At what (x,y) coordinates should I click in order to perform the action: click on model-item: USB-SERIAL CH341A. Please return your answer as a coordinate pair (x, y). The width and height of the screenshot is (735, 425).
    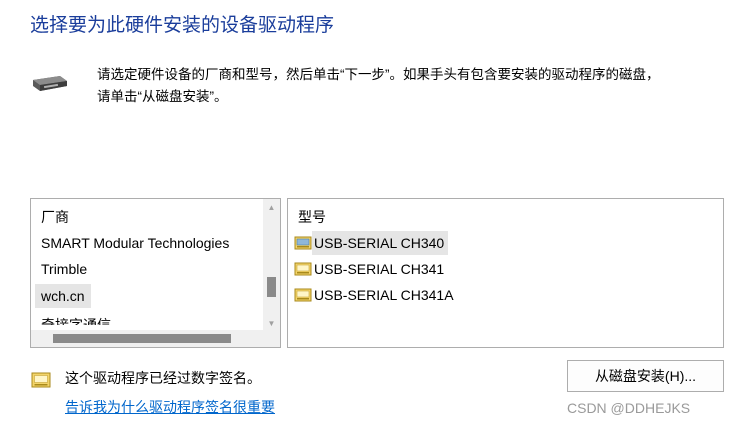
    Looking at the image, I should click on (376, 295).